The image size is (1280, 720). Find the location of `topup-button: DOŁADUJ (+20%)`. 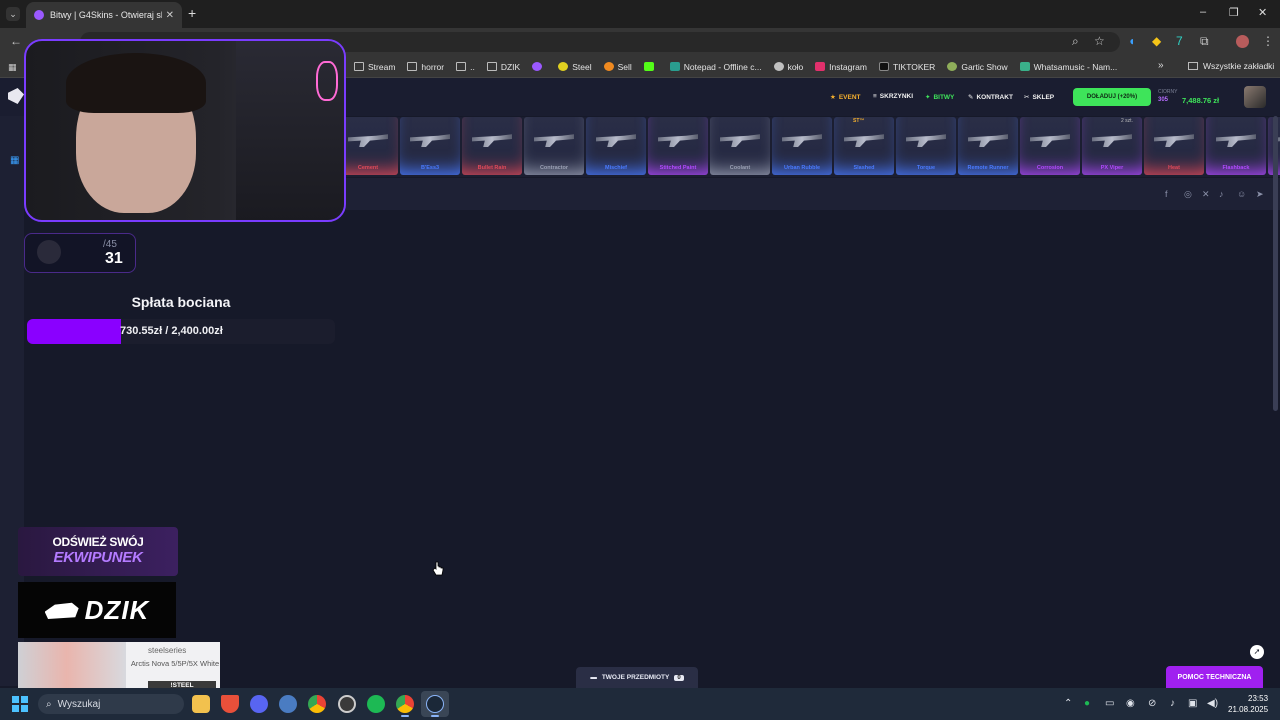

topup-button: DOŁADUJ (+20%) is located at coordinates (1112, 97).